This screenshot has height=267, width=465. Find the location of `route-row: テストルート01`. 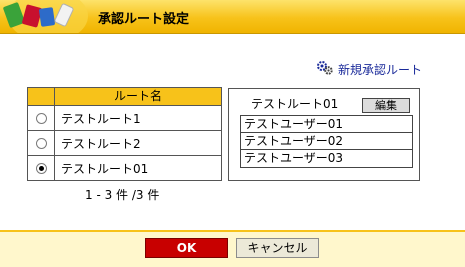

route-row: テストルート01 is located at coordinates (124, 168).